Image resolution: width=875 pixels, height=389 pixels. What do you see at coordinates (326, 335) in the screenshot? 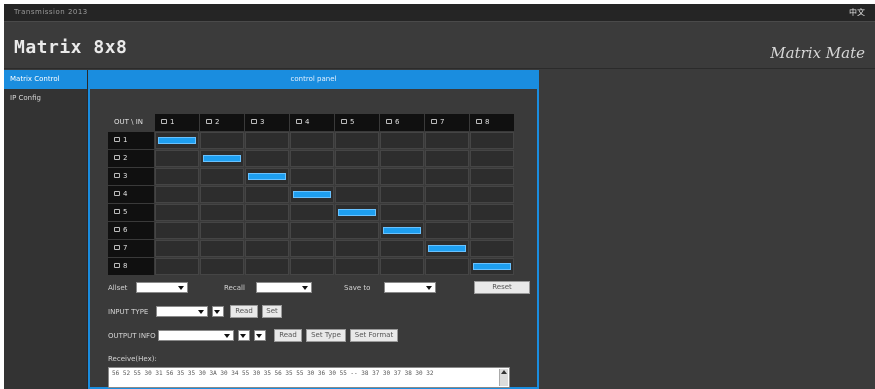
I see `set-type-button: Set Type` at bounding box center [326, 335].